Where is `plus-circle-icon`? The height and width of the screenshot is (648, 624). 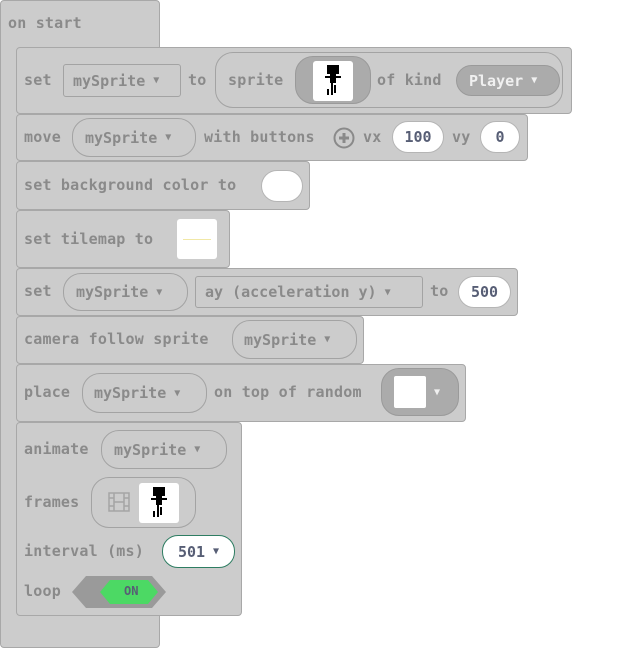
plus-circle-icon is located at coordinates (344, 140).